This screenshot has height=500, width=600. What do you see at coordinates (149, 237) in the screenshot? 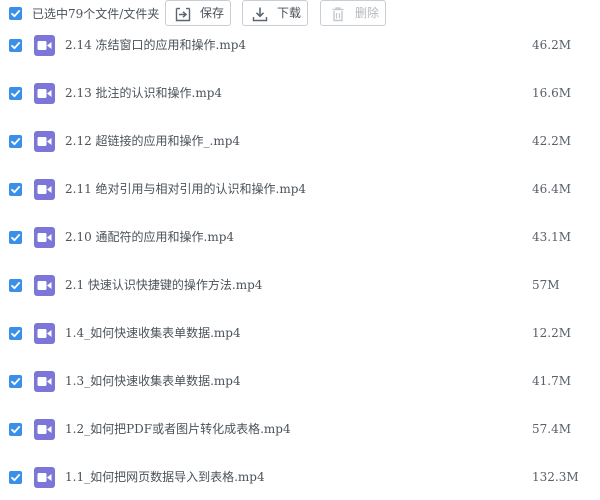
I see `file-name: 2.10 通配符的应用和操作.mp4` at bounding box center [149, 237].